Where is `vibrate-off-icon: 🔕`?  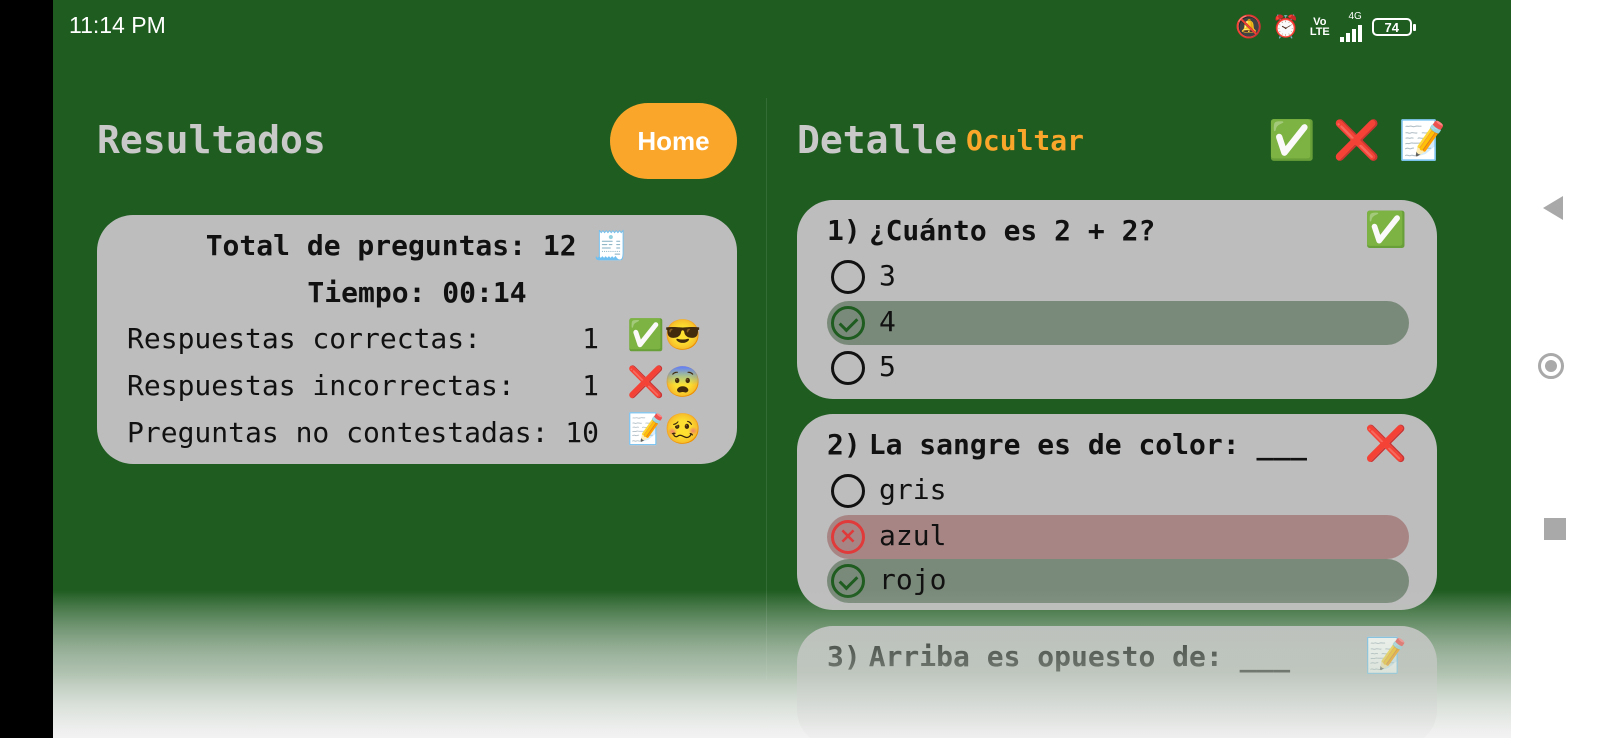
vibrate-off-icon: 🔕 is located at coordinates (1249, 26).